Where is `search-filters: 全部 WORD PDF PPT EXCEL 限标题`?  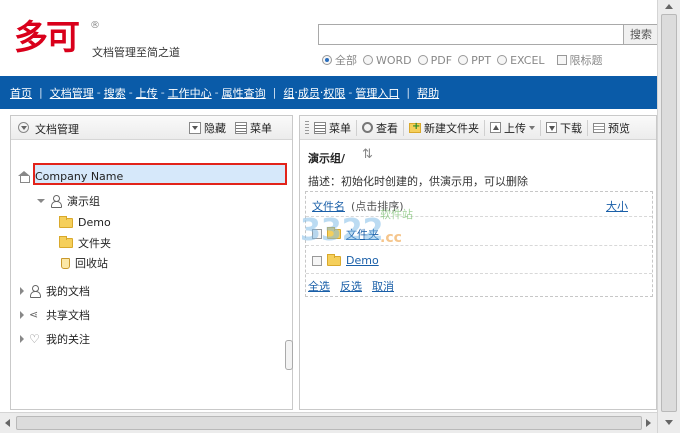 search-filters: 全部 WORD PDF PPT EXCEL 限标题 is located at coordinates (462, 60).